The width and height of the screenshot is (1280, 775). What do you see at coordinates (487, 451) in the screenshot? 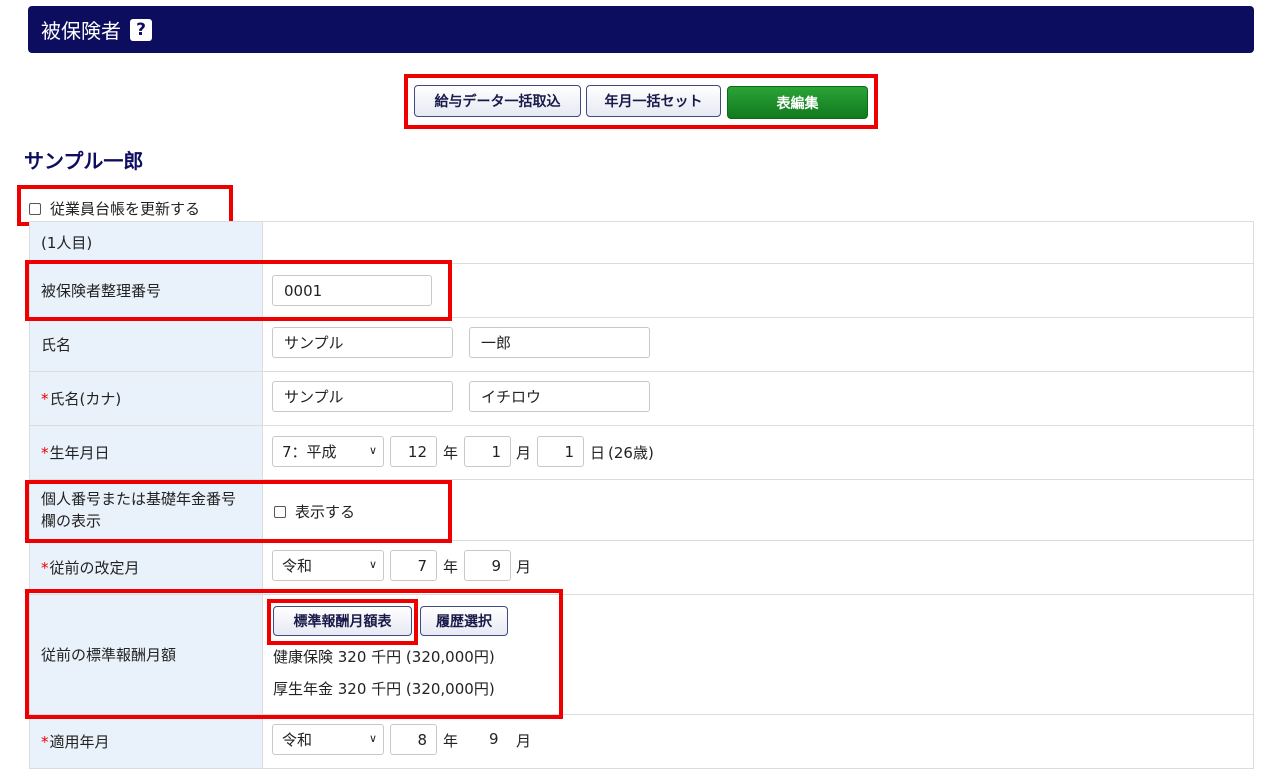
I see `birth-month-input: 1` at bounding box center [487, 451].